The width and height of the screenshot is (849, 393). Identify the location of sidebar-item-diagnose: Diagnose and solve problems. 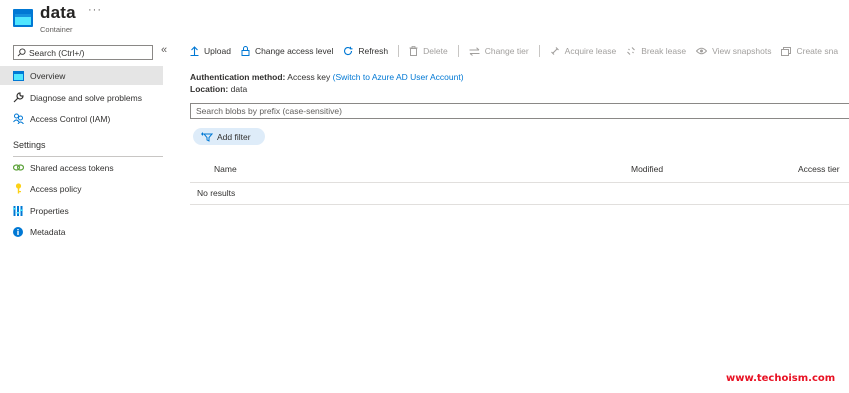
(81, 97).